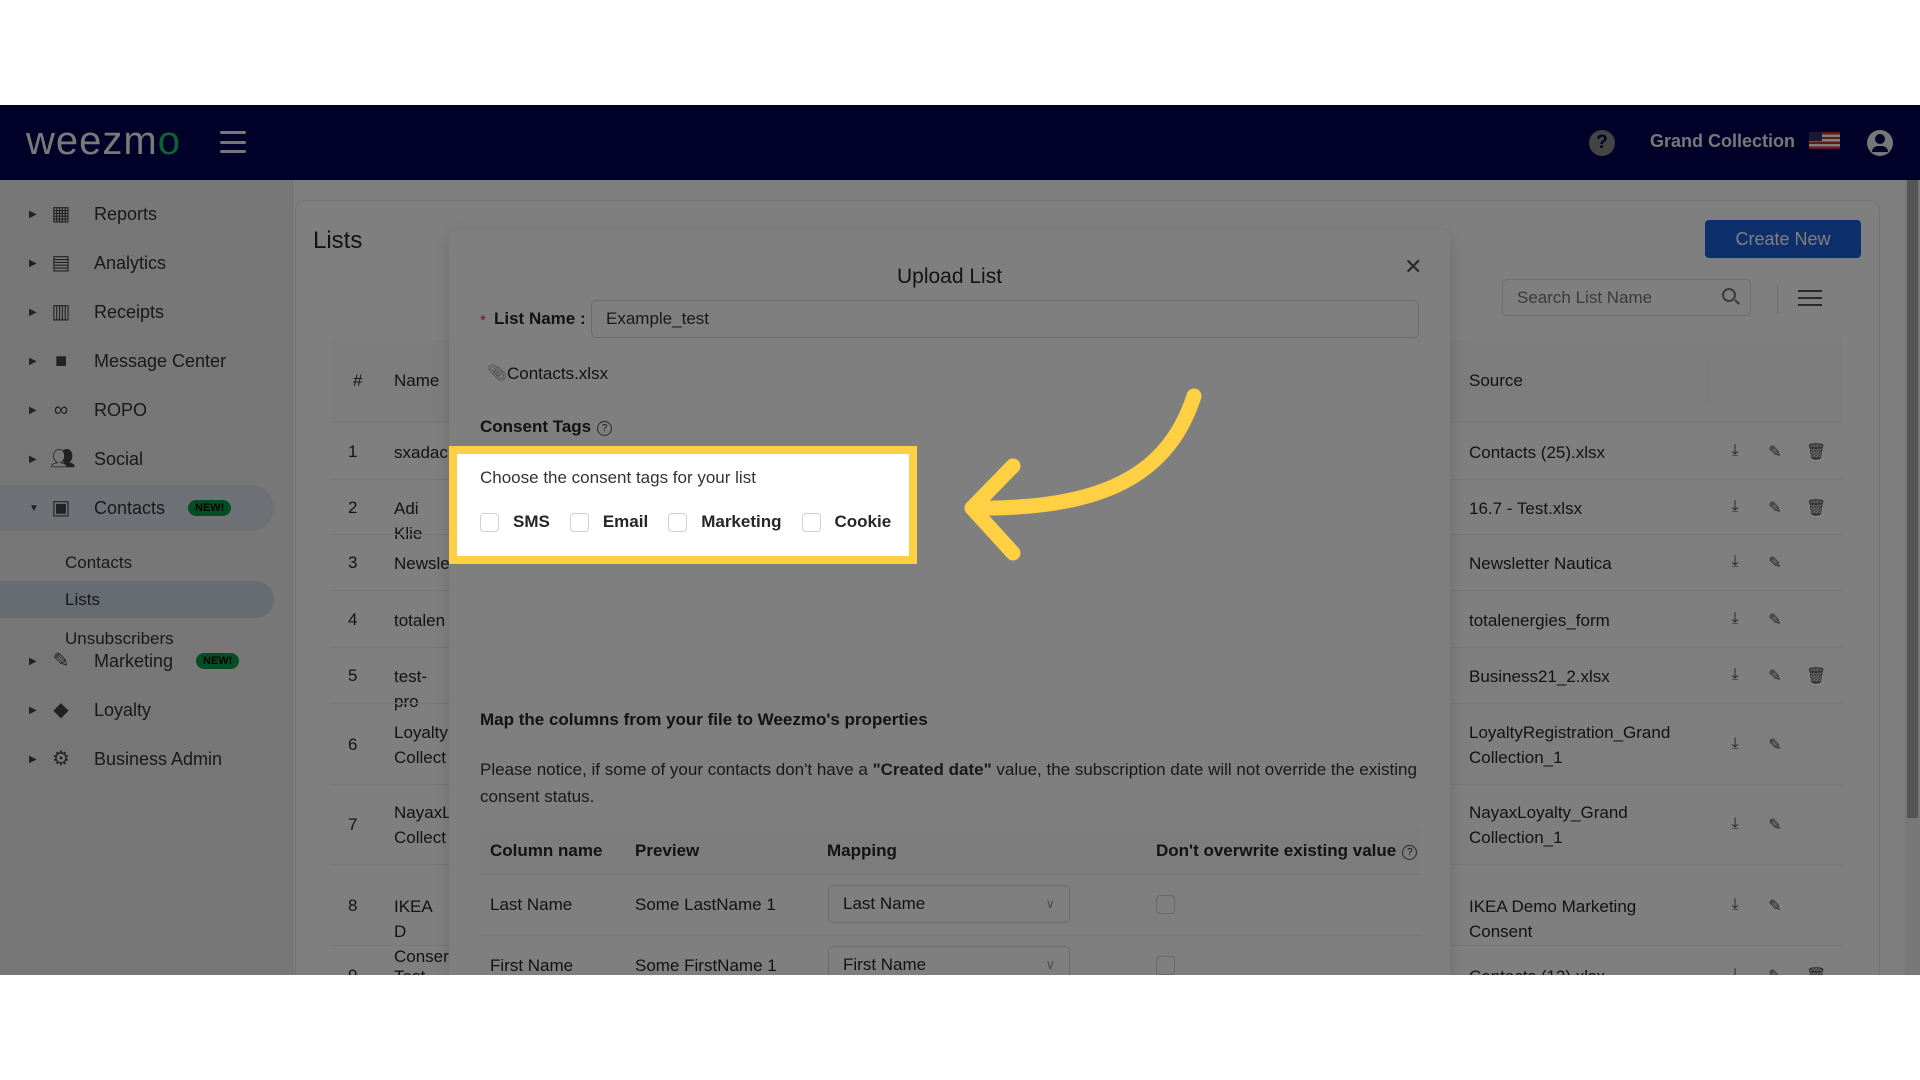  What do you see at coordinates (949, 960) in the screenshot?
I see `mapping-select: First Name ∨` at bounding box center [949, 960].